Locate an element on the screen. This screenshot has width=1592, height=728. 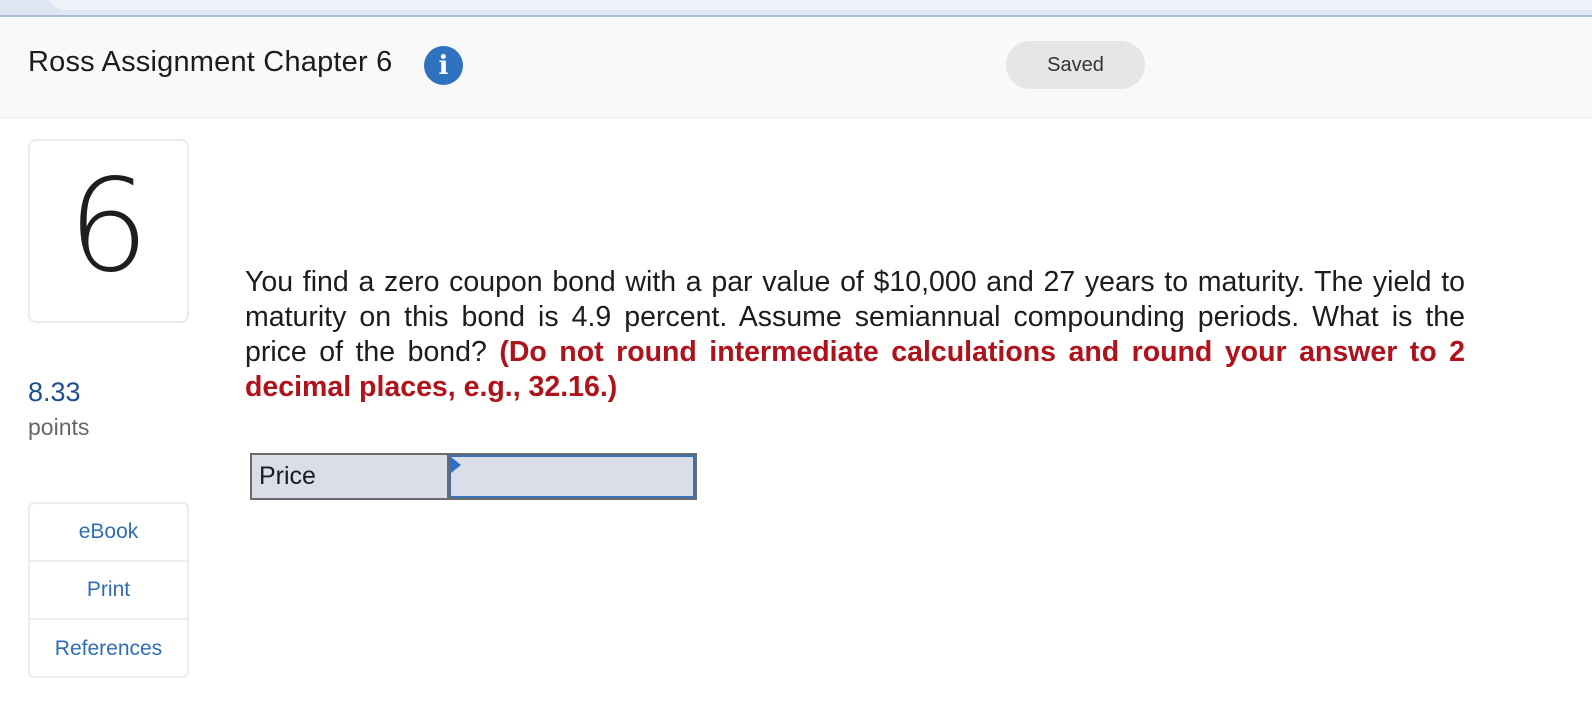
info-icon: i is located at coordinates (443, 65).